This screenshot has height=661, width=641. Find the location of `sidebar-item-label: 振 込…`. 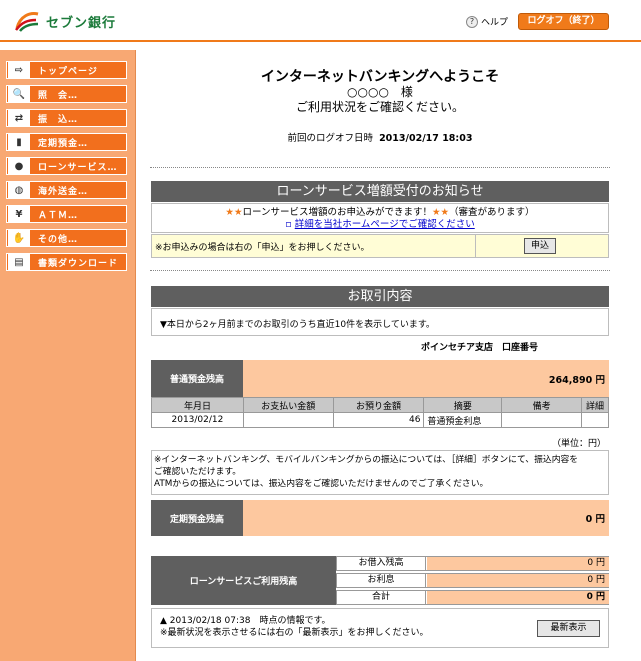

sidebar-item-label: 振 込… is located at coordinates (58, 119).